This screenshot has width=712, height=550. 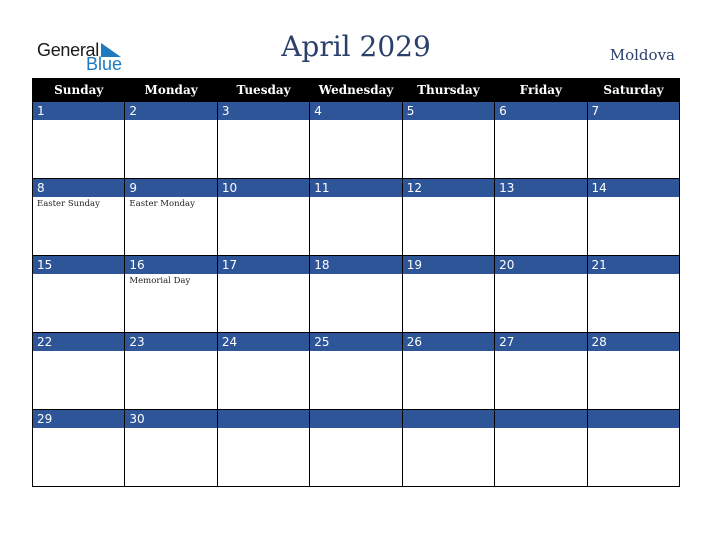 What do you see at coordinates (541, 90) in the screenshot?
I see `weekday-header: Friday` at bounding box center [541, 90].